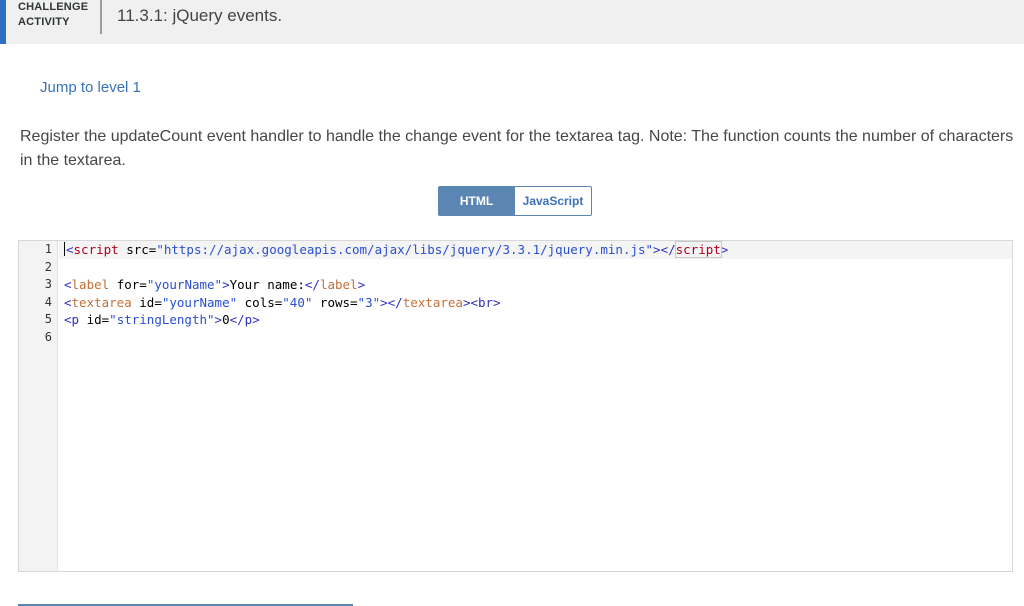 The height and width of the screenshot is (606, 1024). What do you see at coordinates (48, 266) in the screenshot?
I see `line-number: 2` at bounding box center [48, 266].